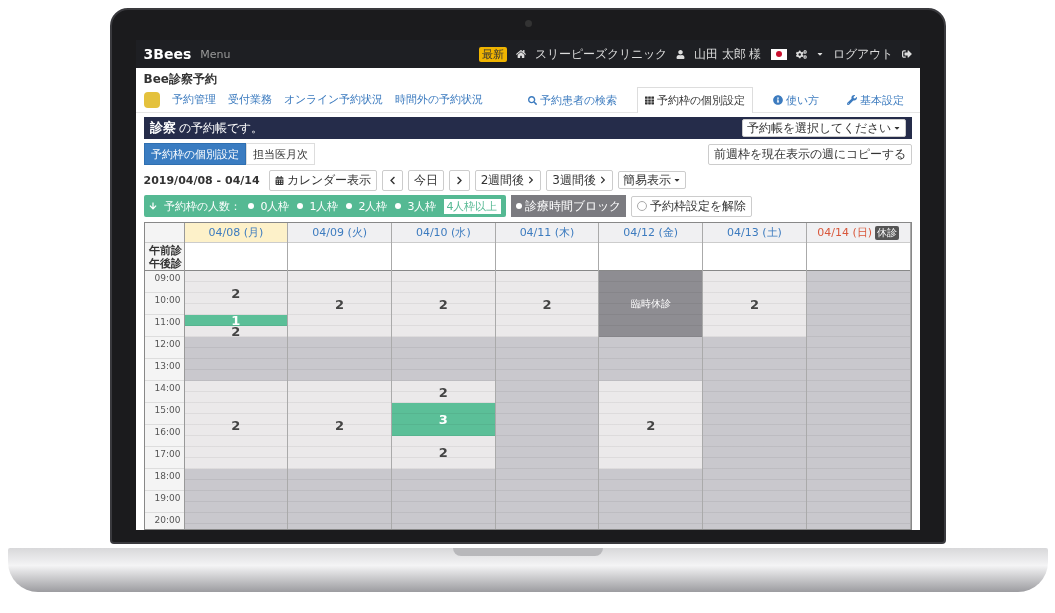 The height and width of the screenshot is (613, 1055). What do you see at coordinates (795, 99) in the screenshot?
I see `nav-tab: 使い方` at bounding box center [795, 99].